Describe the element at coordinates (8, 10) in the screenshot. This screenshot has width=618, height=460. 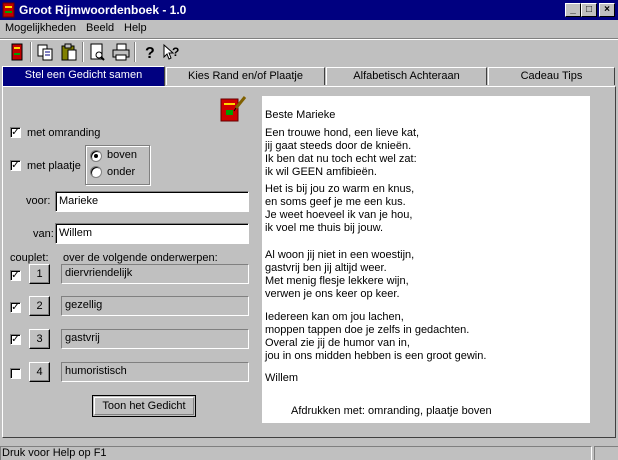
I see `app-book-icon` at that location.